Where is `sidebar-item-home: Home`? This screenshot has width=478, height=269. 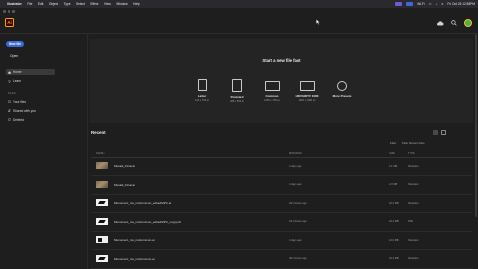
sidebar-item-home: Home is located at coordinates (30, 72).